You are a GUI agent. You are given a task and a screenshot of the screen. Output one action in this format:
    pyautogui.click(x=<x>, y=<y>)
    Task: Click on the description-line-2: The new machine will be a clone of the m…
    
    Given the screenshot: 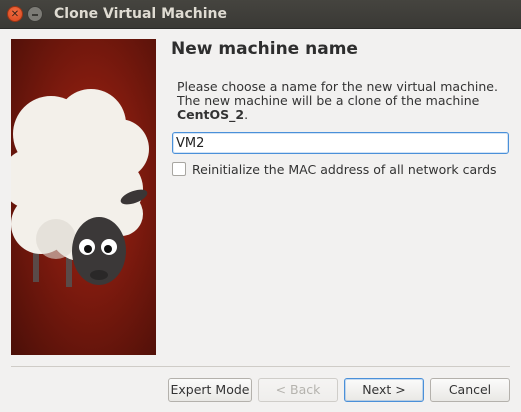 What is the action you would take?
    pyautogui.click(x=328, y=100)
    